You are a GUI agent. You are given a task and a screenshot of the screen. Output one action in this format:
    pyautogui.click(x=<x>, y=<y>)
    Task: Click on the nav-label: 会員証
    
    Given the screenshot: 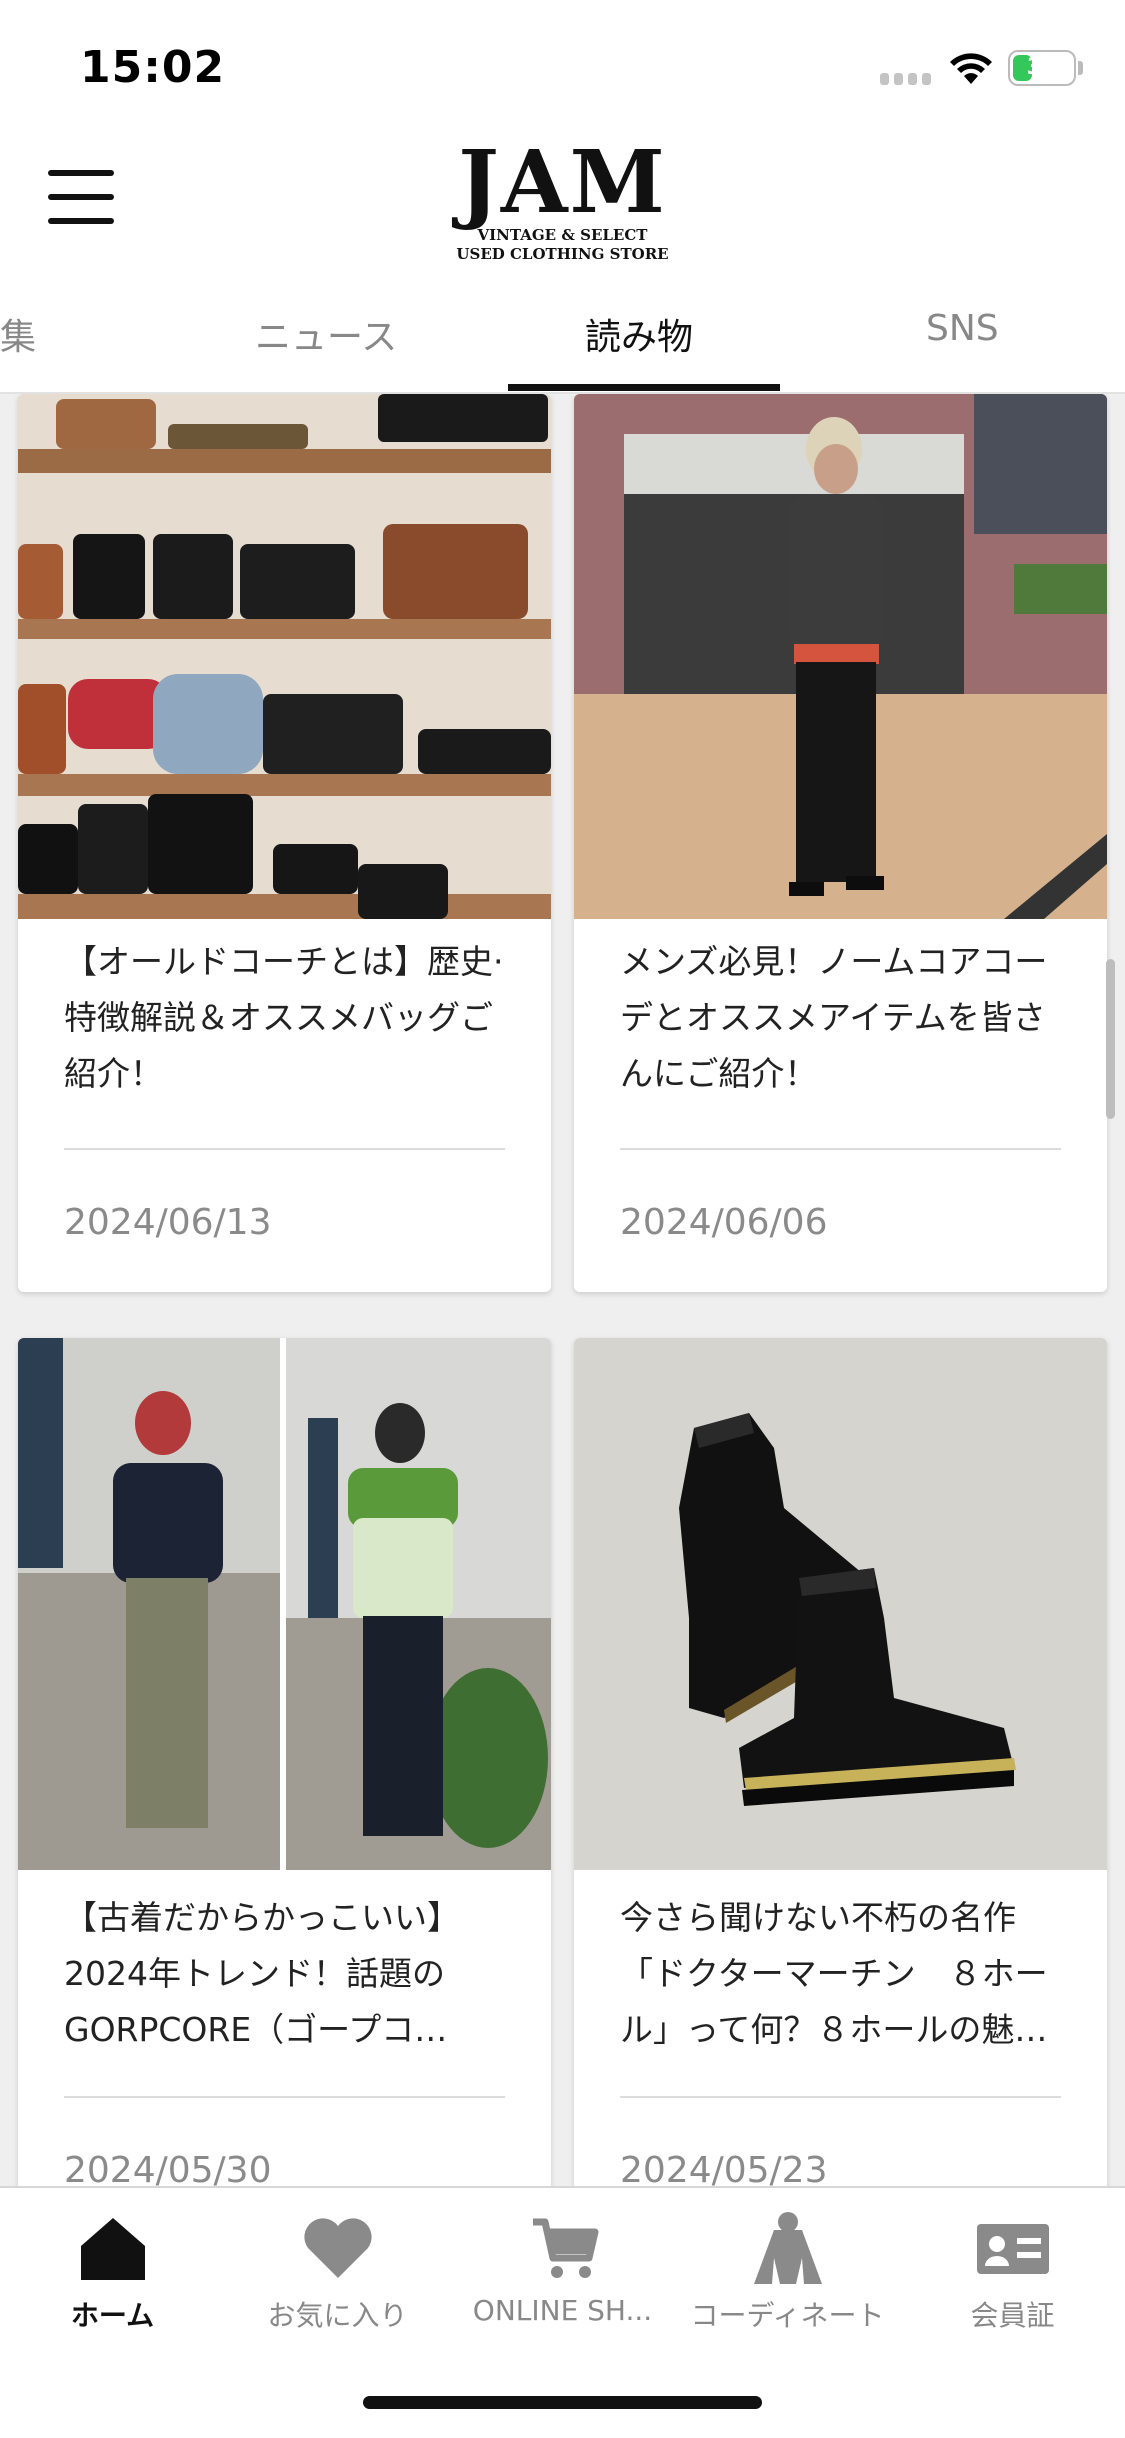 What is the action you would take?
    pyautogui.click(x=1012, y=2315)
    